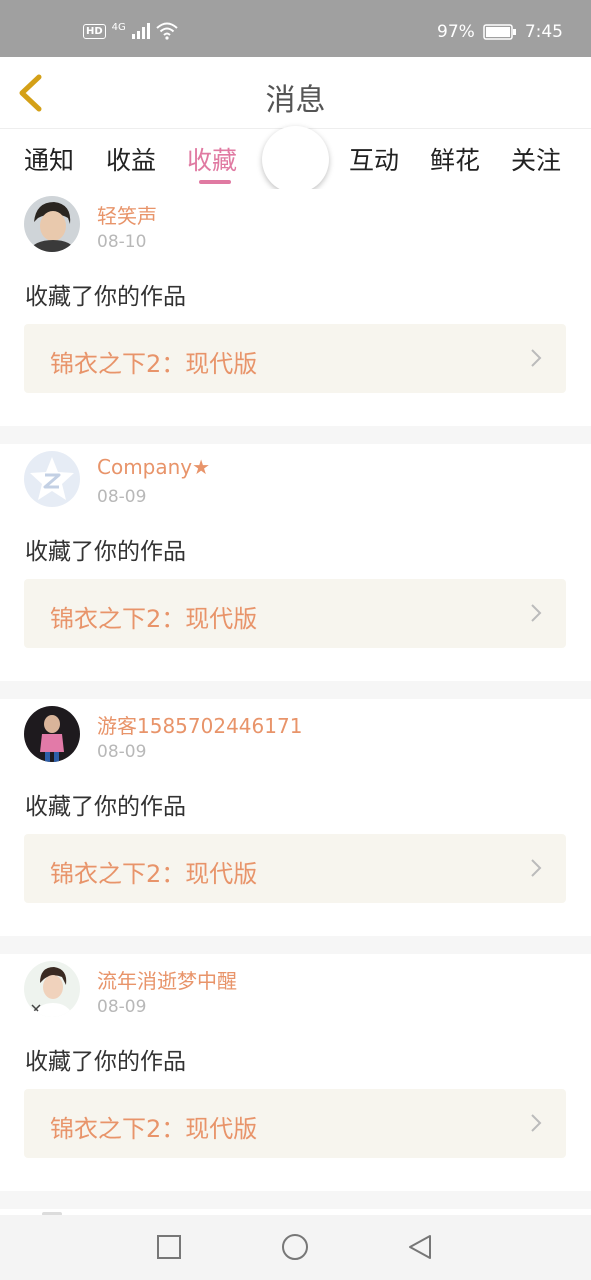 The width and height of the screenshot is (591, 1280). Describe the element at coordinates (127, 214) in the screenshot. I see `user-name: 轻笑声` at that location.